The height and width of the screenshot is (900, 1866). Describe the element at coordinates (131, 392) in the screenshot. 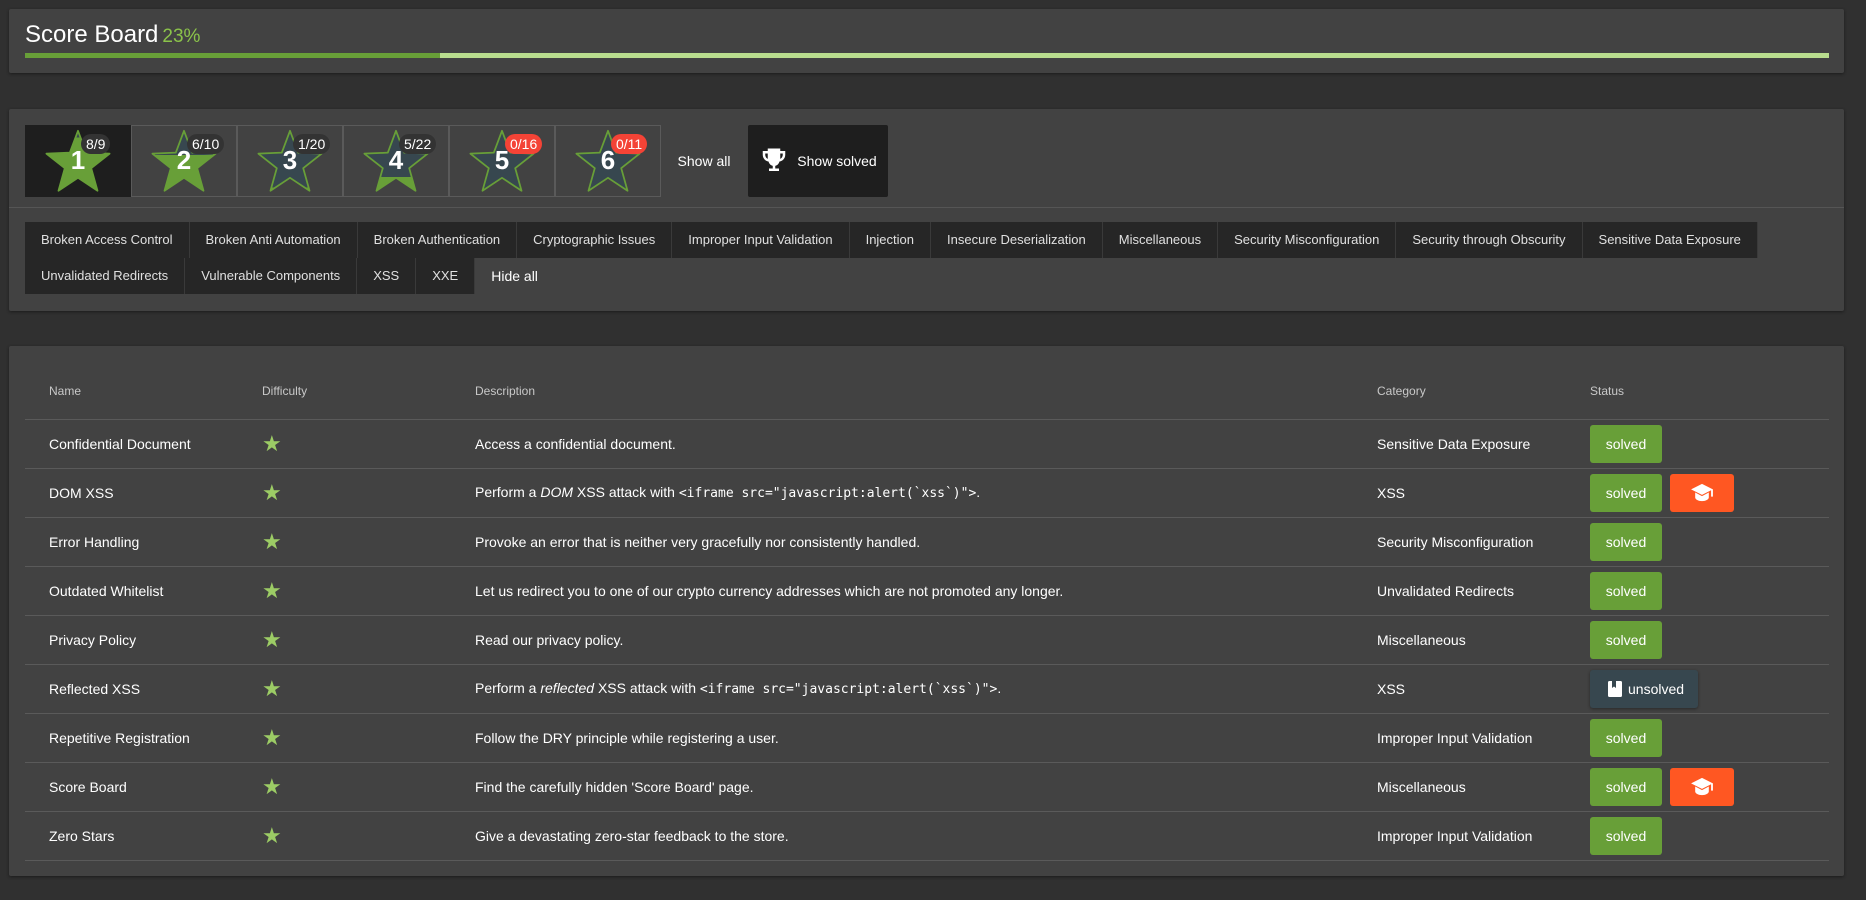

I see `column-header-name: Name` at that location.